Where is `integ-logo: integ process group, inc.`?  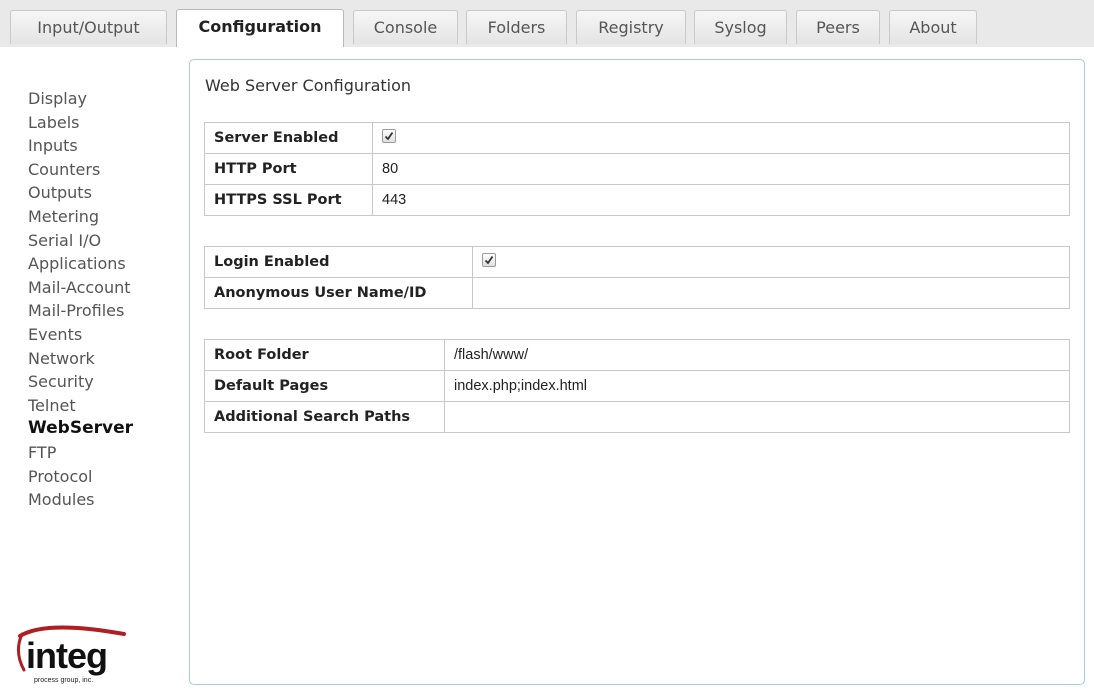 integ-logo: integ process group, inc. is located at coordinates (71, 654).